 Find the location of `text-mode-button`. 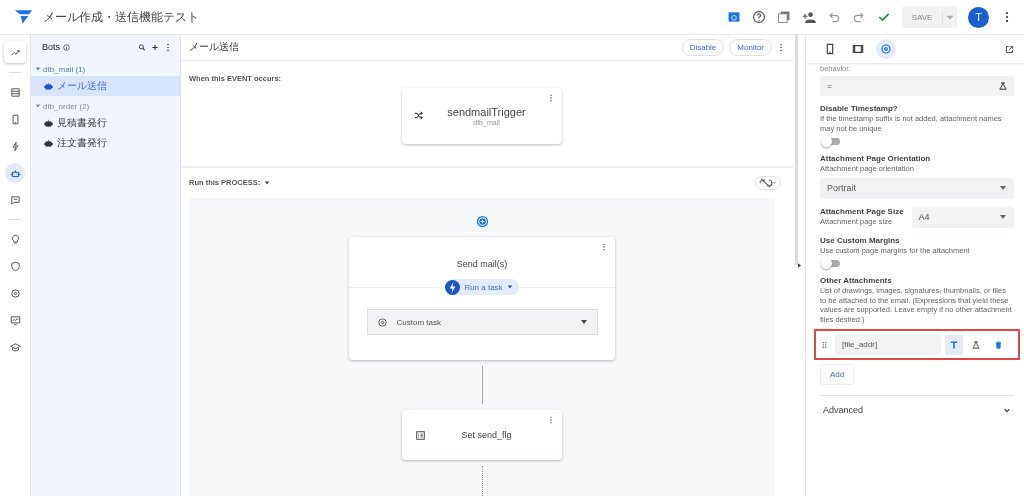

text-mode-button is located at coordinates (954, 344).